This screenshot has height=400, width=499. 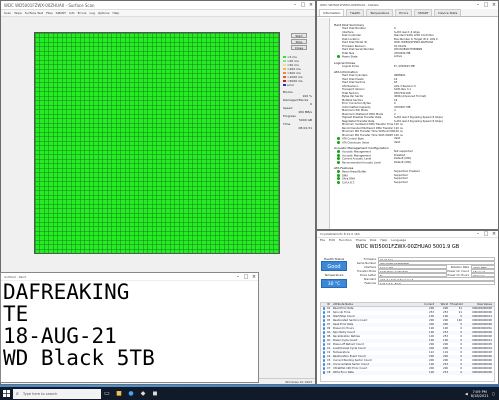 What do you see at coordinates (350, 66) in the screenshot?
I see `property-key: Logical Drive` at bounding box center [350, 66].